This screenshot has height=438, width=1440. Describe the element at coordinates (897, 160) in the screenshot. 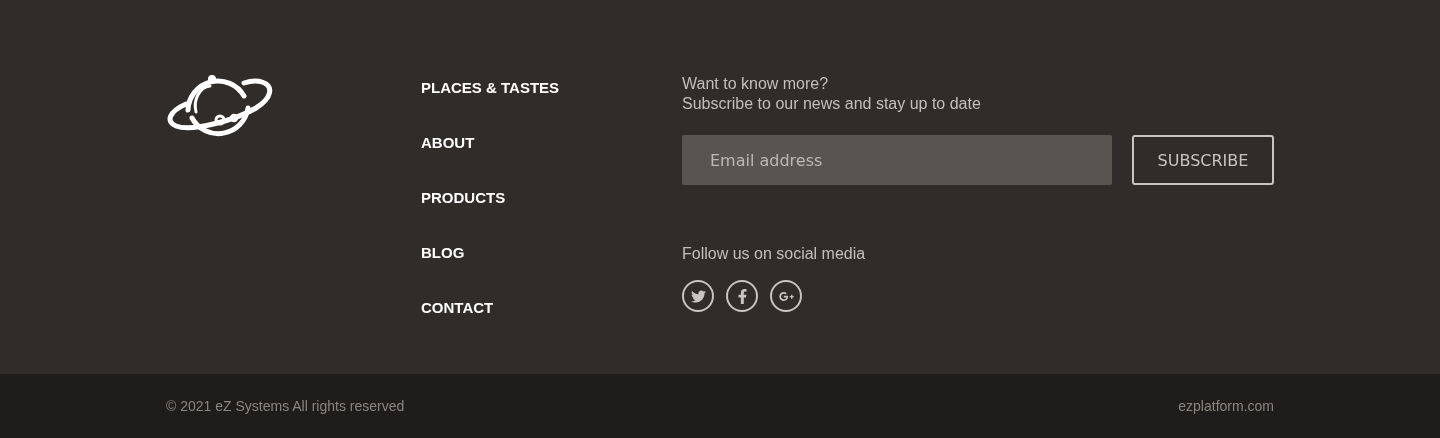

I see `email-field: Email address` at that location.